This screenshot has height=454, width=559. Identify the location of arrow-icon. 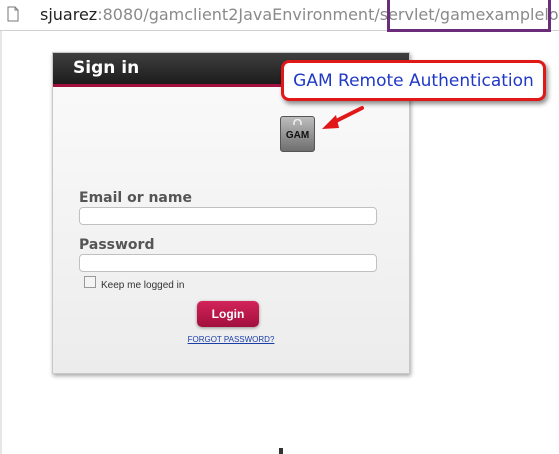
(343, 117).